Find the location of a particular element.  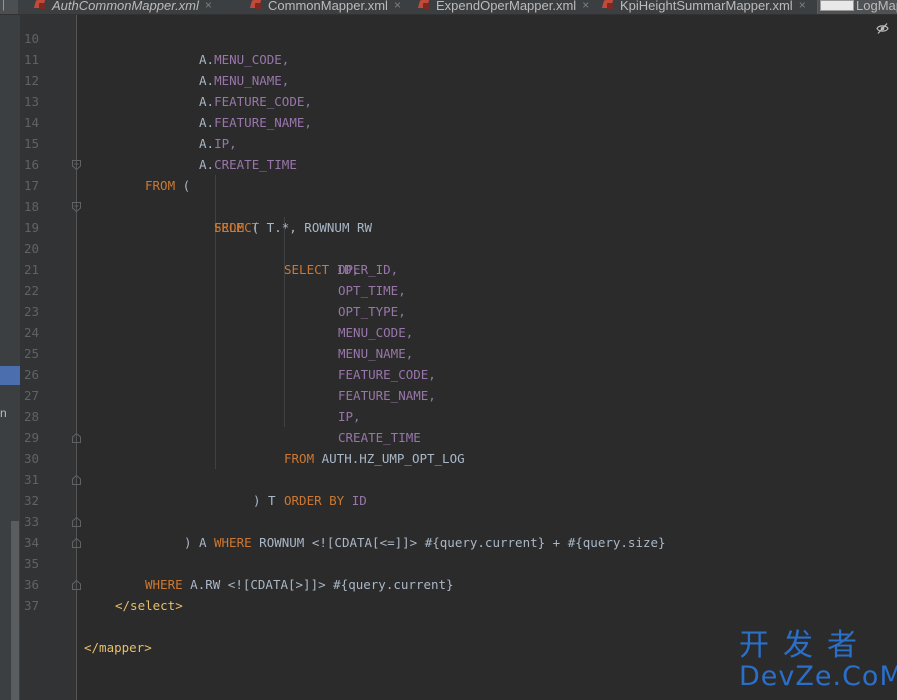

site-watermark: 开发者 DevZe.CoM is located at coordinates (818, 661).